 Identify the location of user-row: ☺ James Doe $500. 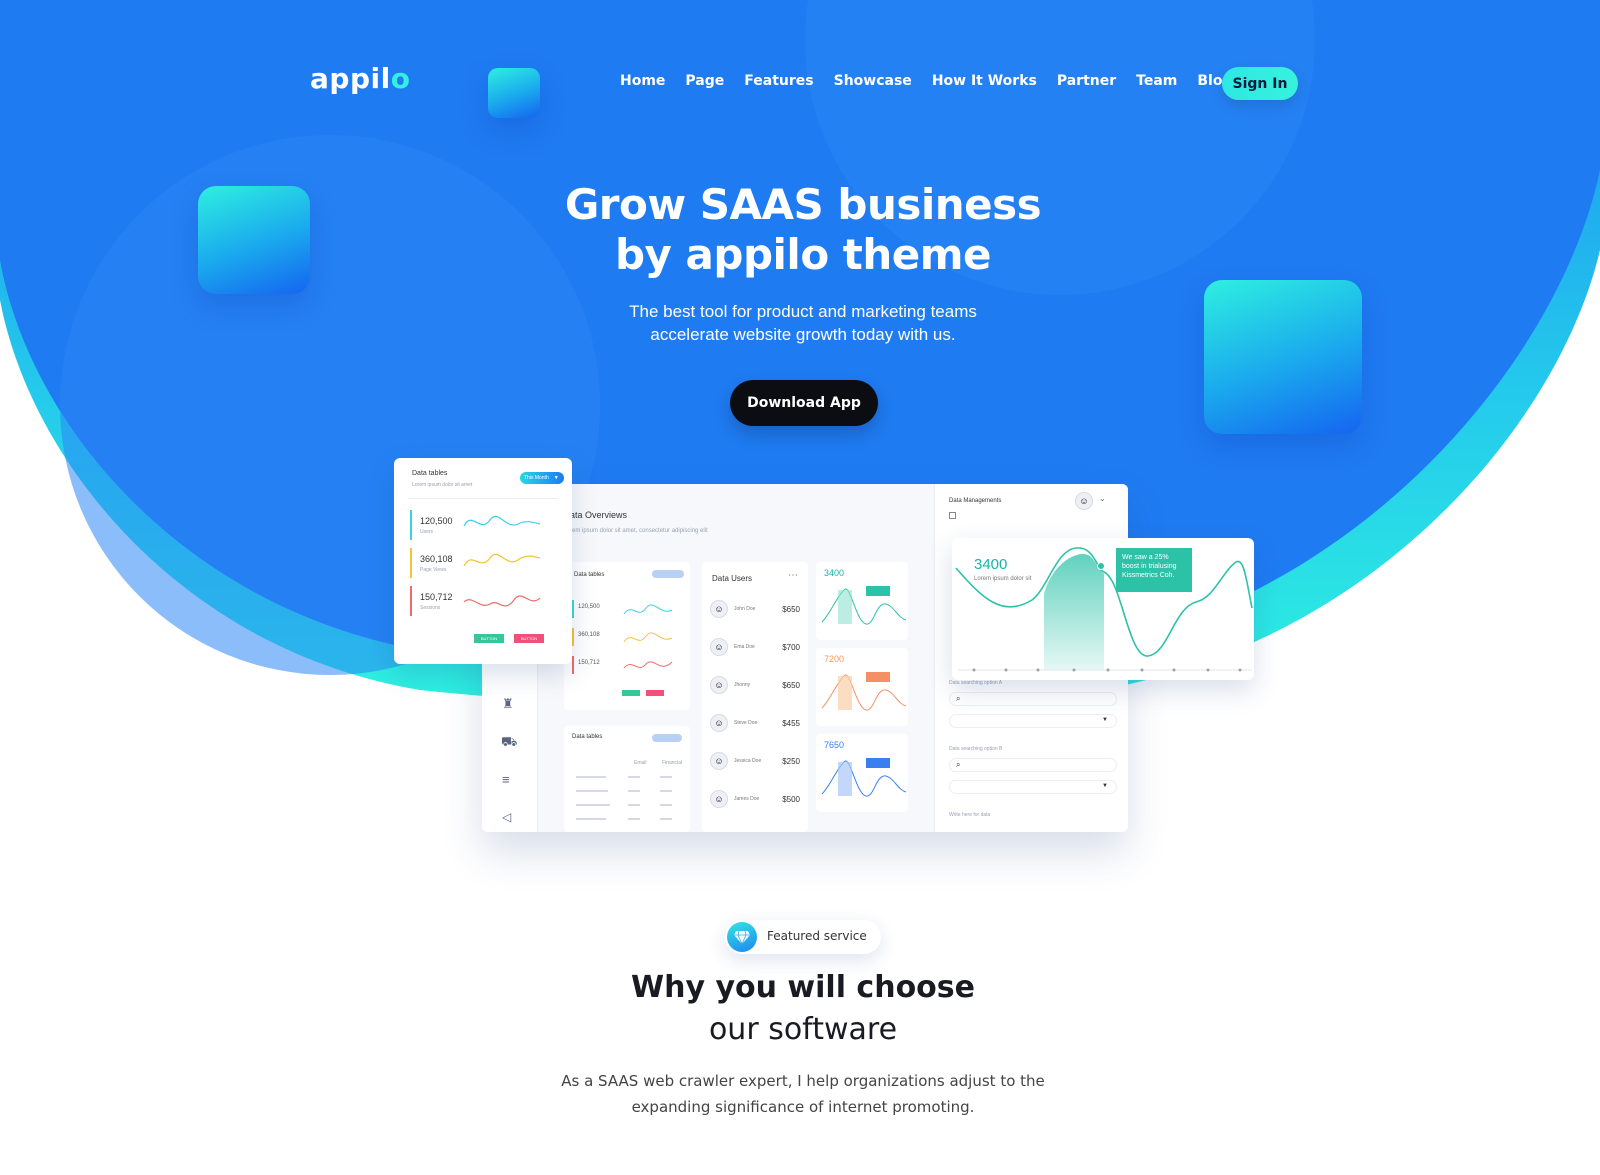
(755, 799).